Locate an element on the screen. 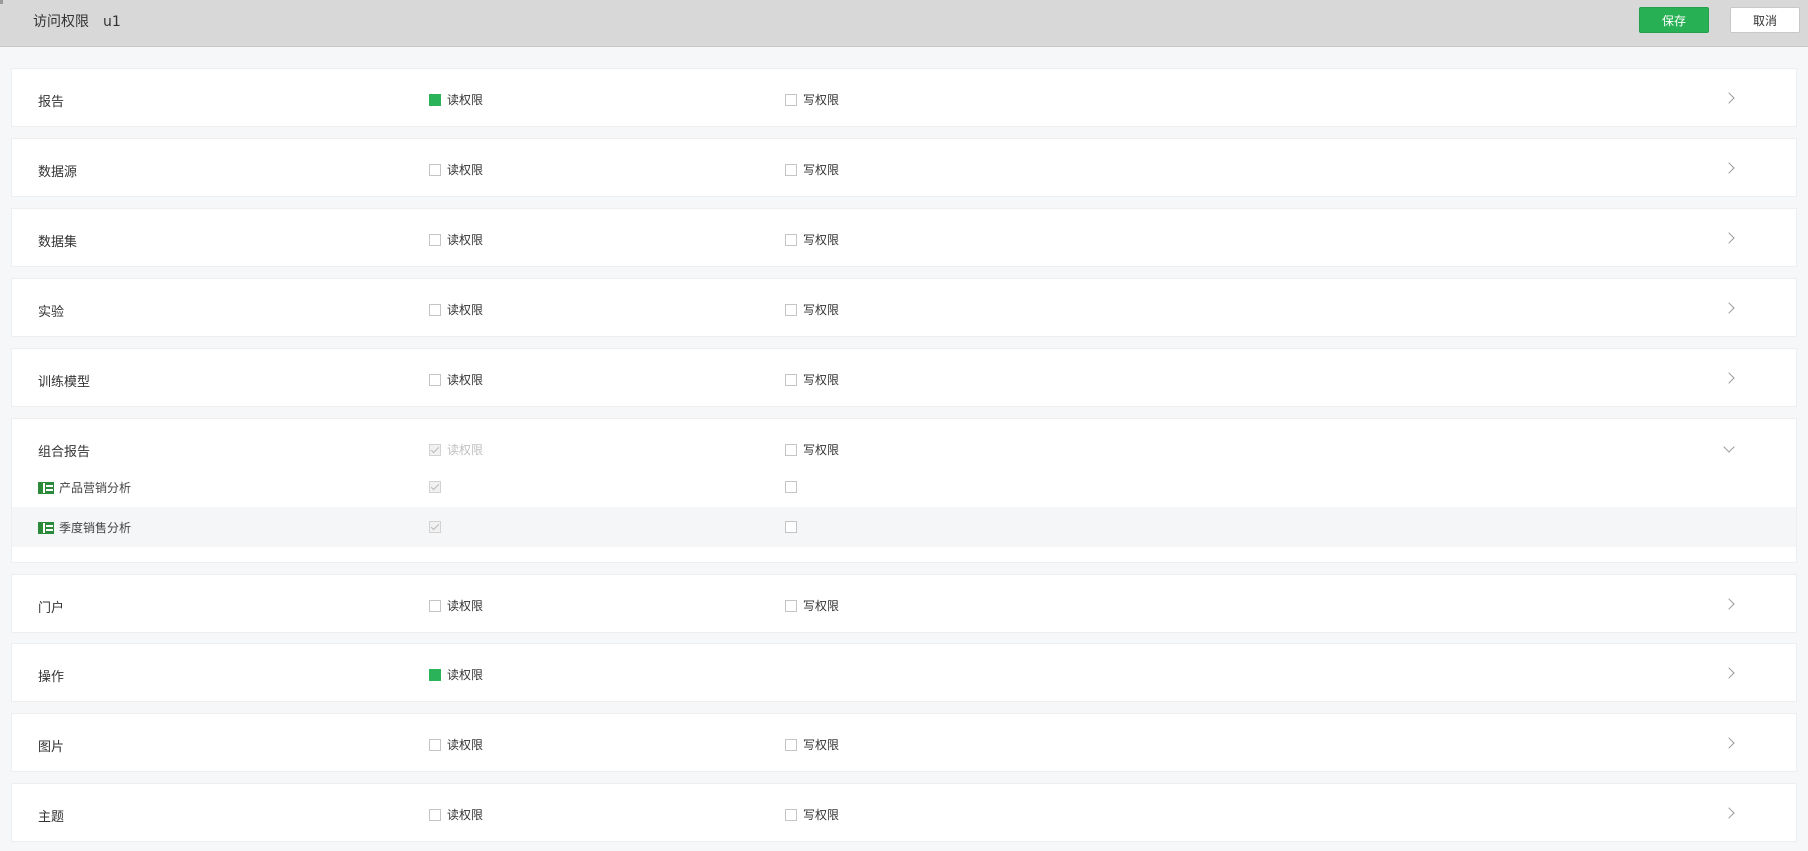 The image size is (1808, 851). chevron-down-icon is located at coordinates (1729, 447).